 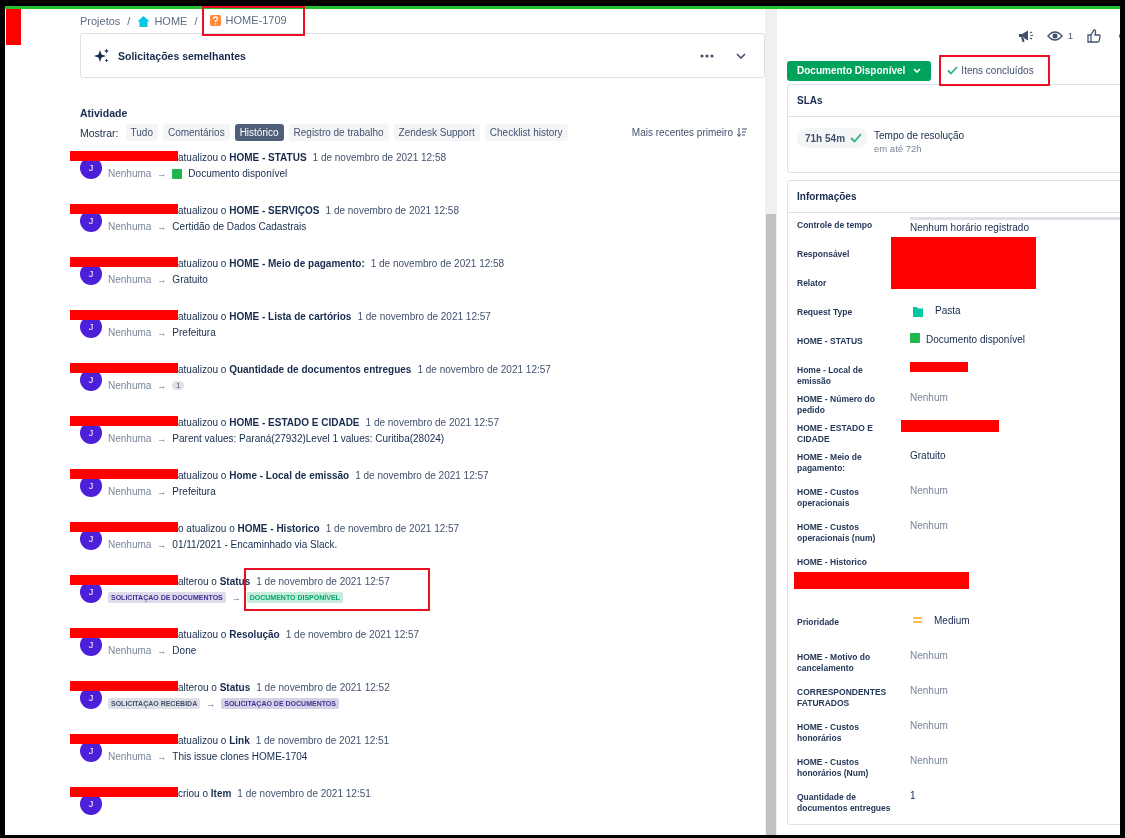 I want to click on field-value: Documento disponível, so click(x=975, y=340).